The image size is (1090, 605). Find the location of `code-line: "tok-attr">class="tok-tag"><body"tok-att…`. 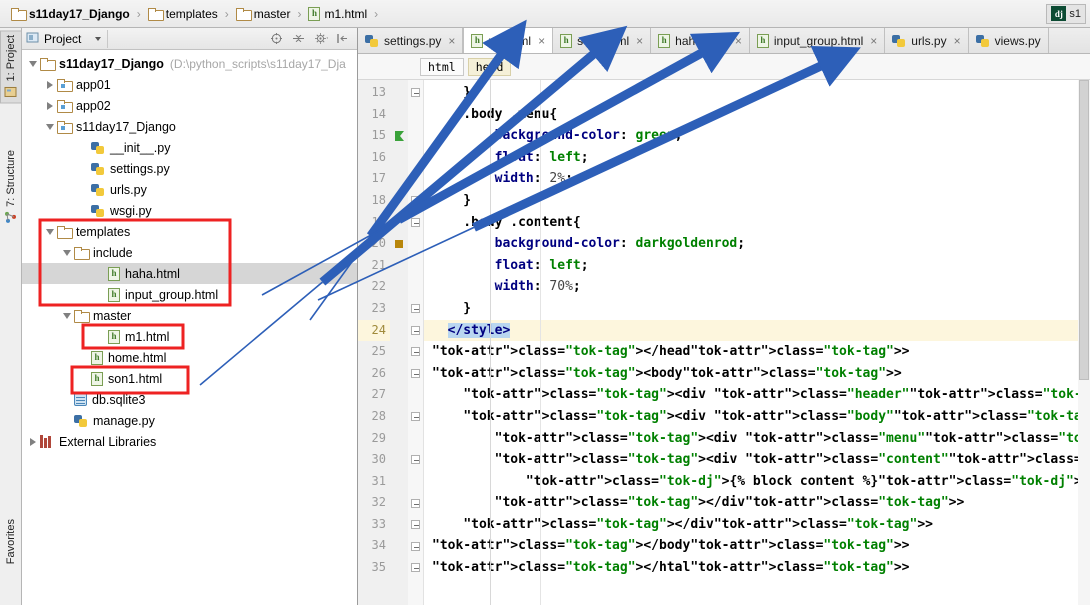

code-line: "tok-attr">class="tok-tag"><body"tok-att… is located at coordinates (757, 374).